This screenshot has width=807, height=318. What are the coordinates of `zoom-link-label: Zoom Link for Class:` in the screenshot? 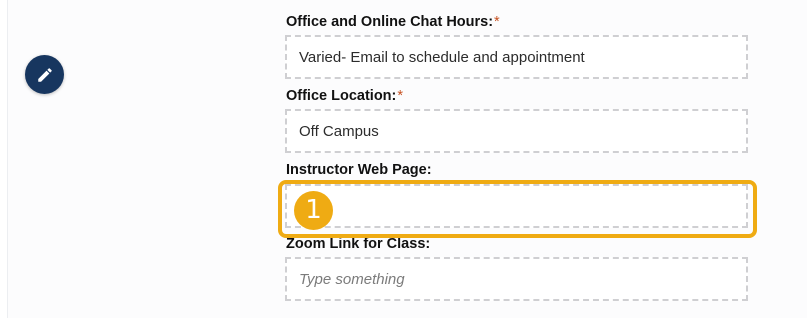 It's located at (358, 244).